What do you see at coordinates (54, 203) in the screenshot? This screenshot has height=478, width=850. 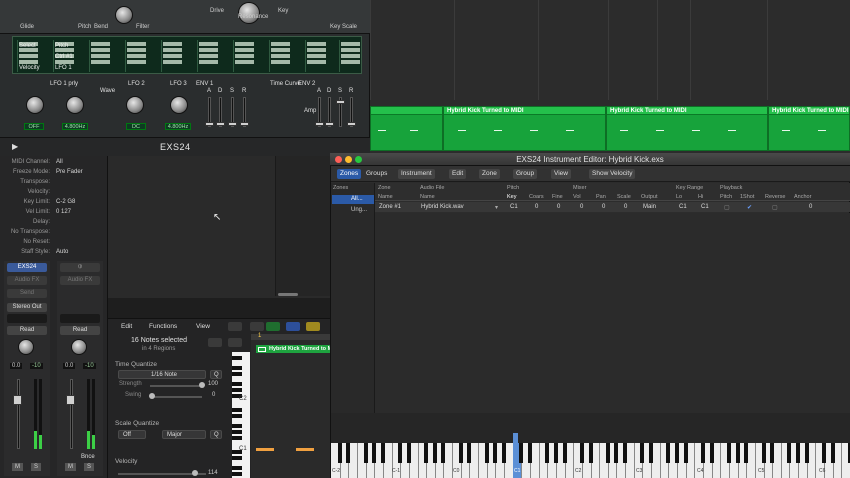 I see `prop-key-limit: Key Limit: C-2 G8` at bounding box center [54, 203].